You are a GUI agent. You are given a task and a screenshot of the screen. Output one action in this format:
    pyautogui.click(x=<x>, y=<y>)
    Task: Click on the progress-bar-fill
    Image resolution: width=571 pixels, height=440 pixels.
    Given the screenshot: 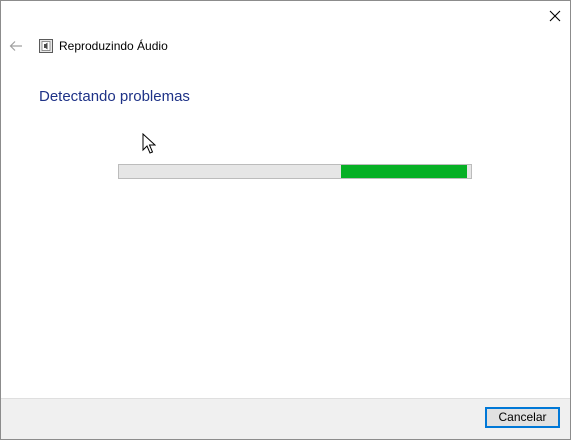 What is the action you would take?
    pyautogui.click(x=404, y=171)
    